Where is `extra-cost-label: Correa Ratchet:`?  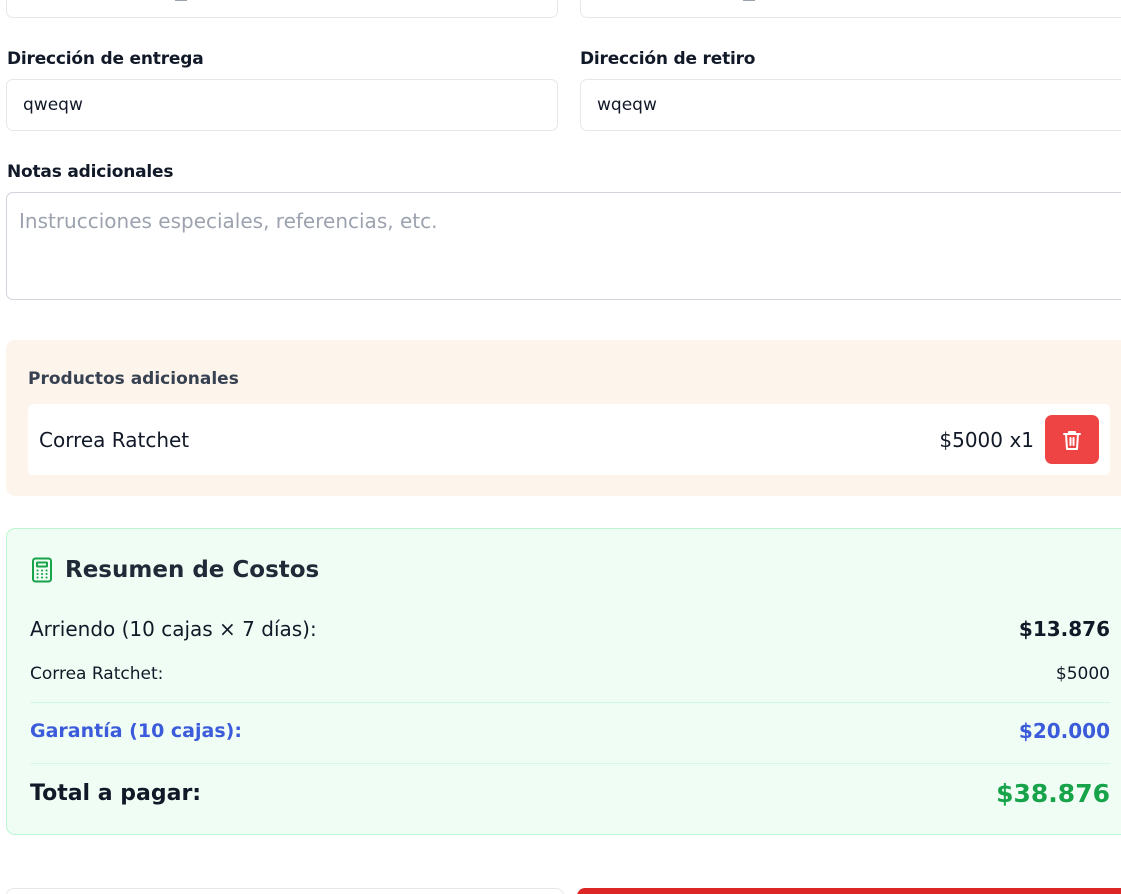 extra-cost-label: Correa Ratchet: is located at coordinates (97, 674).